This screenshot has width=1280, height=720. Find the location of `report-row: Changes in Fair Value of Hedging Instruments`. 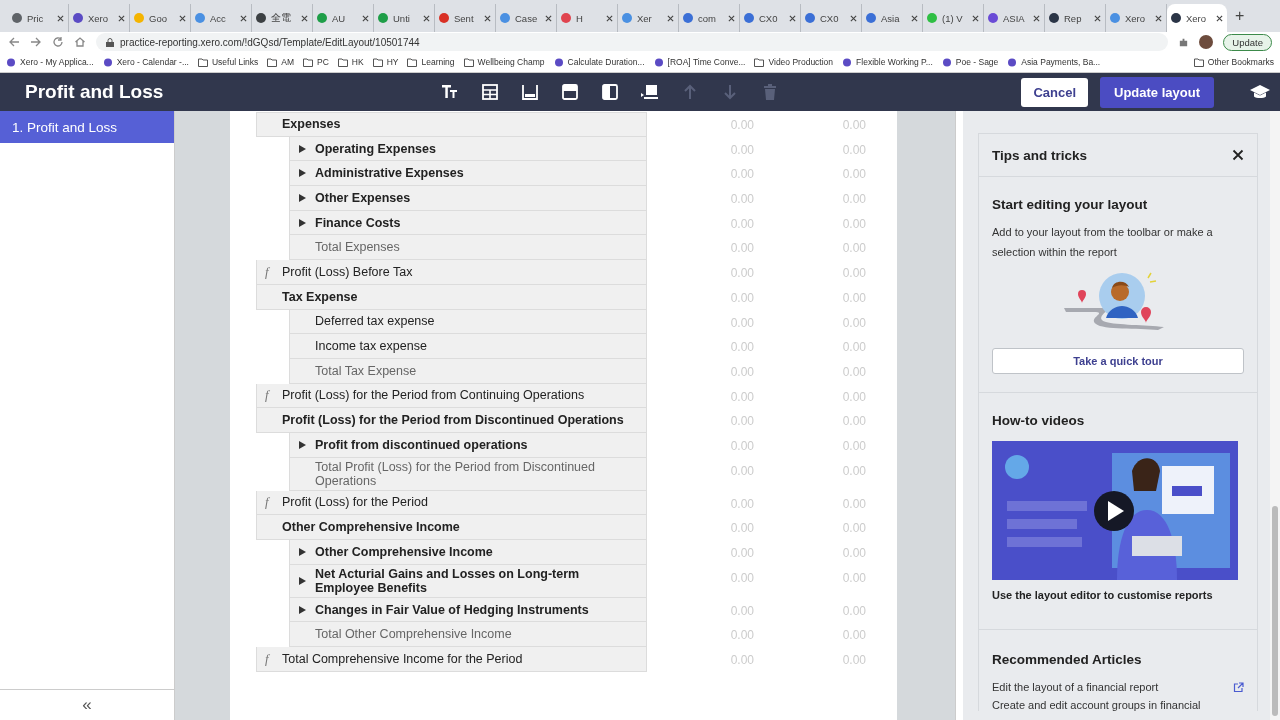

report-row: Changes in Fair Value of Hedging Instruments is located at coordinates (468, 610).